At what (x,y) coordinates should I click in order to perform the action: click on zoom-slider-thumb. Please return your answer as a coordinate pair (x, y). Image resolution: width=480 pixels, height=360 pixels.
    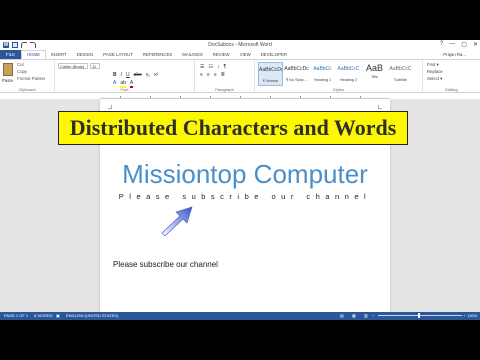
    Looking at the image, I should click on (419, 315).